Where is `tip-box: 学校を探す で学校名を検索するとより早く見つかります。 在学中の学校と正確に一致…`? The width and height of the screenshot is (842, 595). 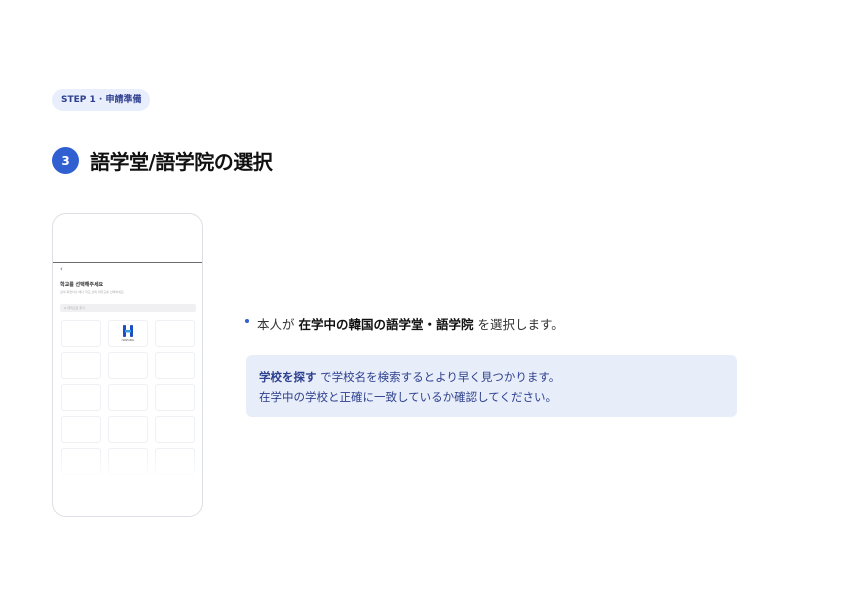 tip-box: 学校を探す で学校名を検索するとより早く見つかります。 在学中の学校と正確に一致… is located at coordinates (491, 386).